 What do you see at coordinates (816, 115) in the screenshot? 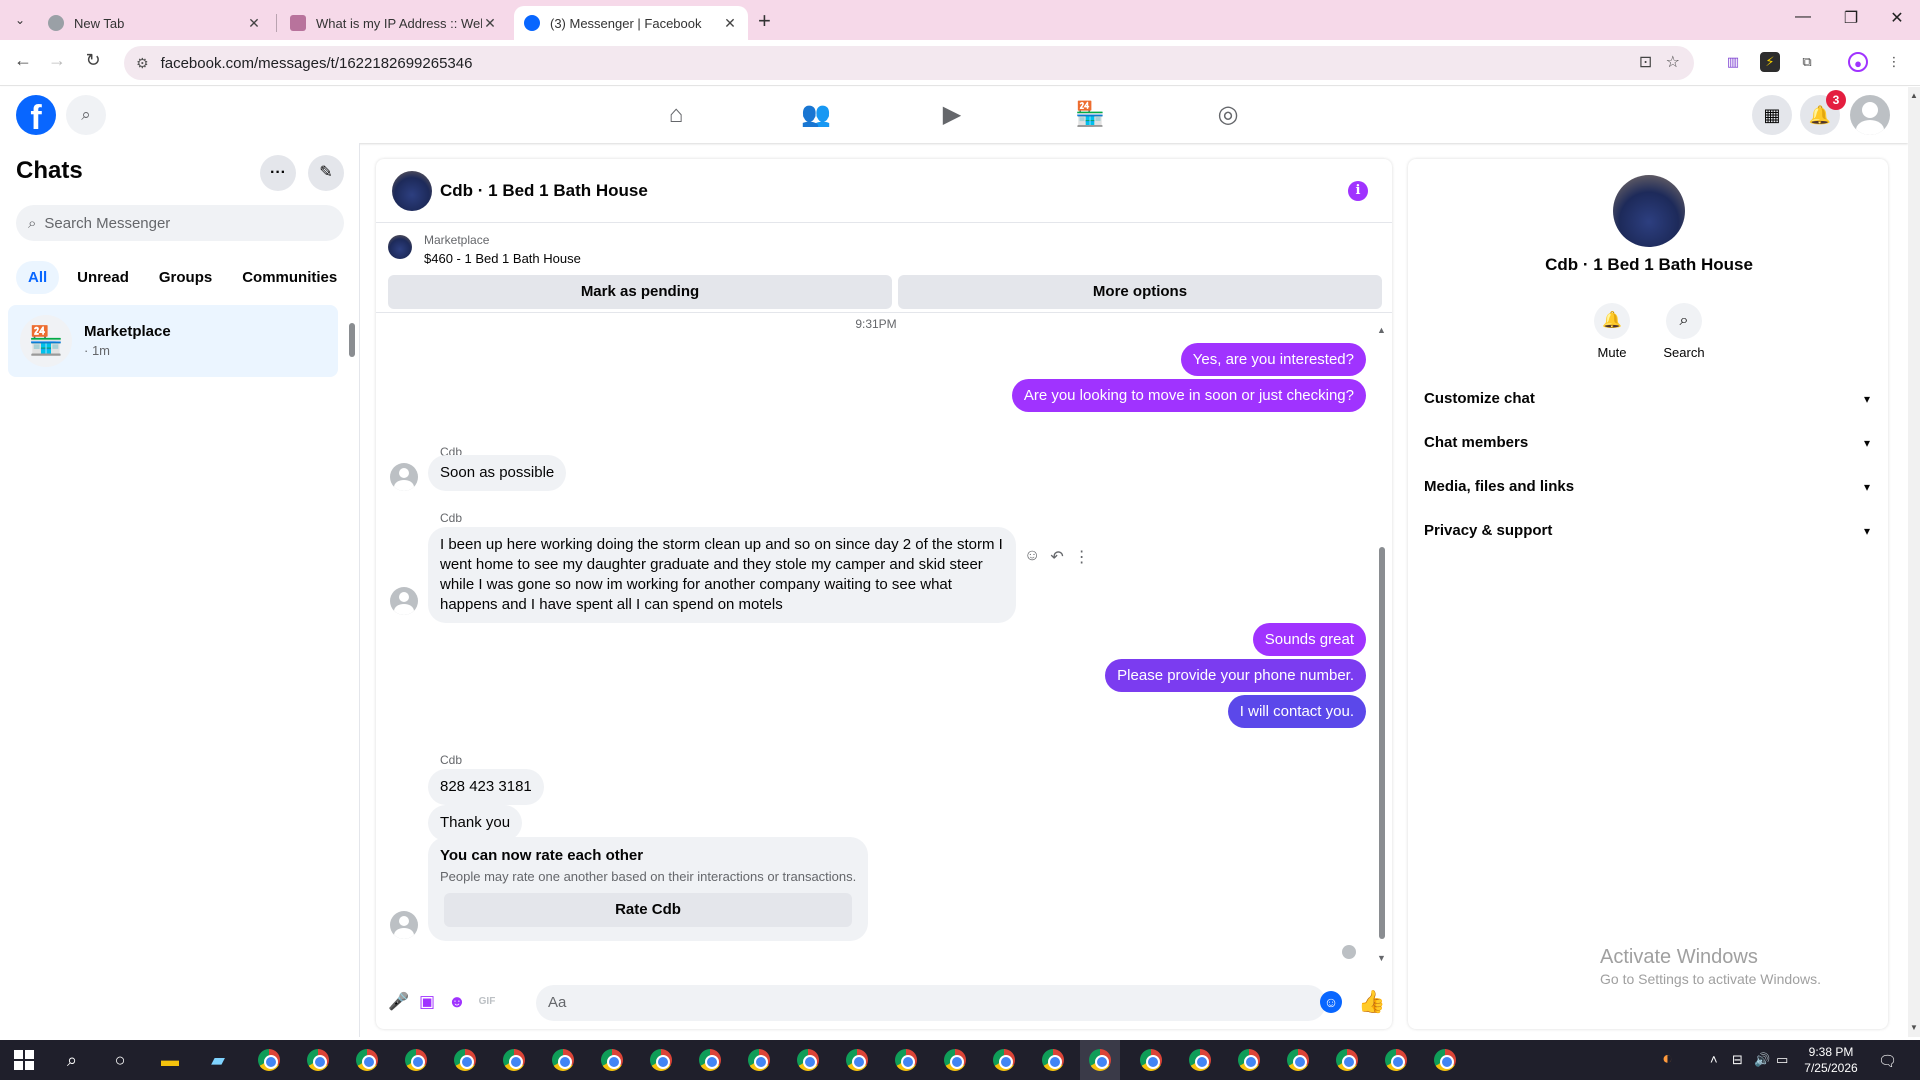
I see `friends-icon: 👥` at bounding box center [816, 115].